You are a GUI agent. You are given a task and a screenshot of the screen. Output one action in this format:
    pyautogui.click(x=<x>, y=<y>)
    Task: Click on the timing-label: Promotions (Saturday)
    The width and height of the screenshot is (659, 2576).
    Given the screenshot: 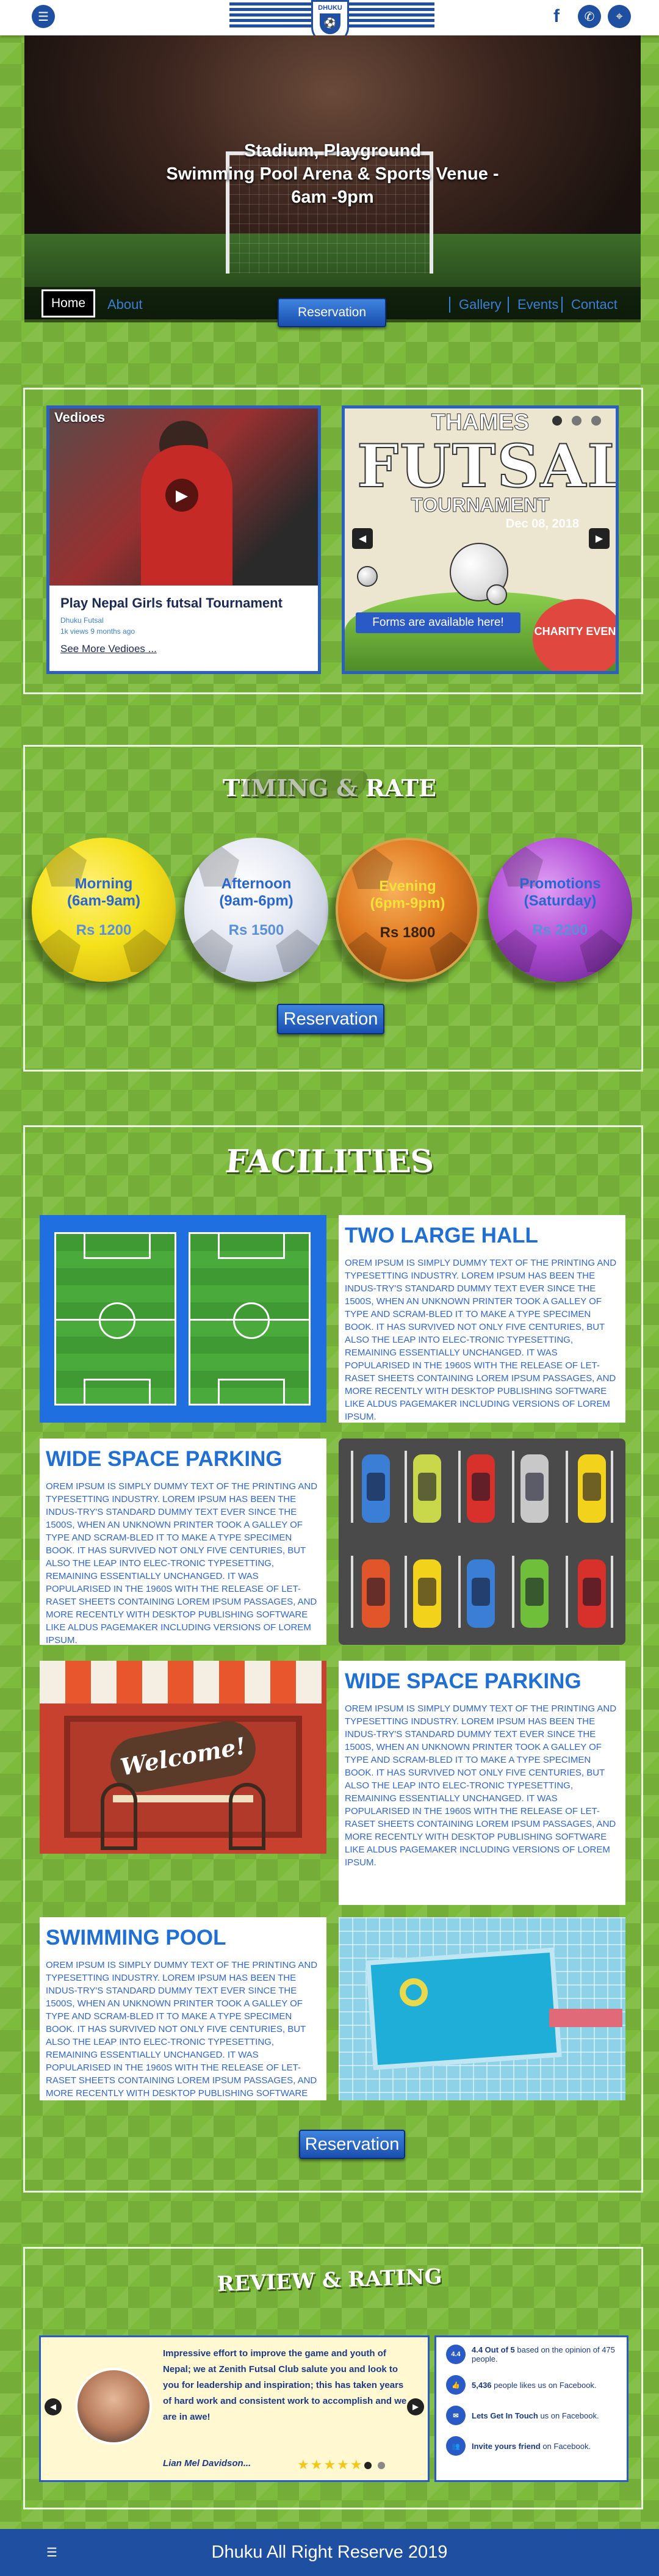 What is the action you would take?
    pyautogui.click(x=560, y=893)
    